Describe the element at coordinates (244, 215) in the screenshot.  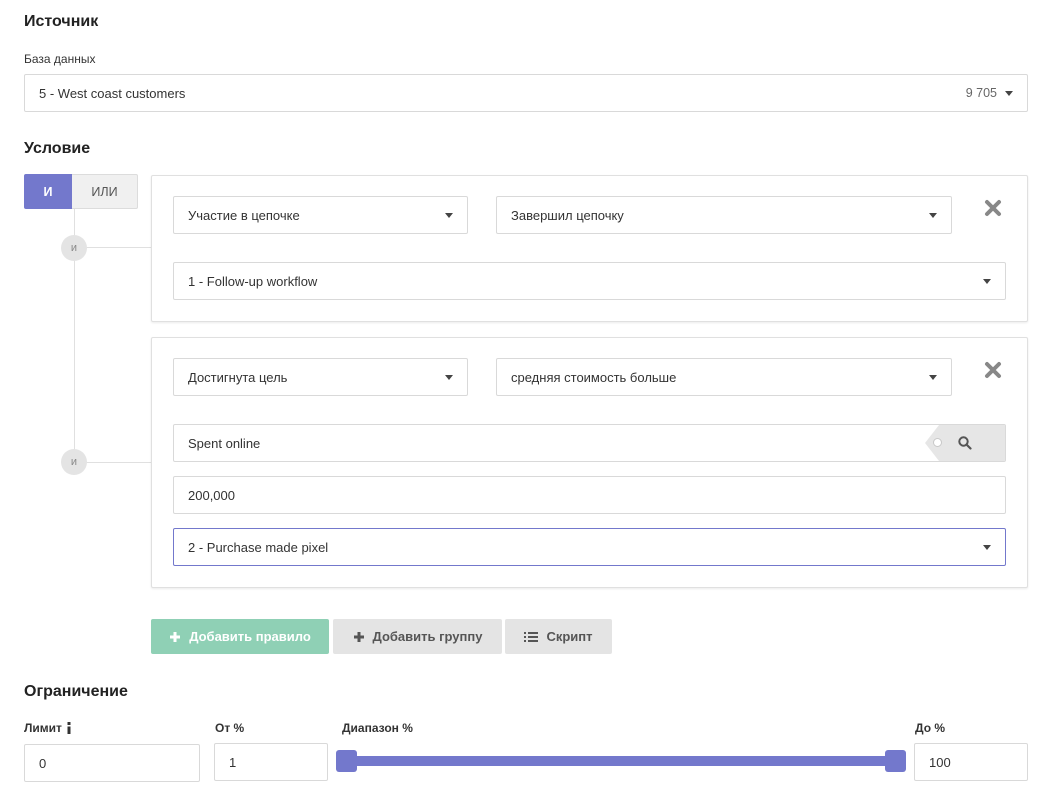
I see `rule-type-value: Участие в цепочке` at that location.